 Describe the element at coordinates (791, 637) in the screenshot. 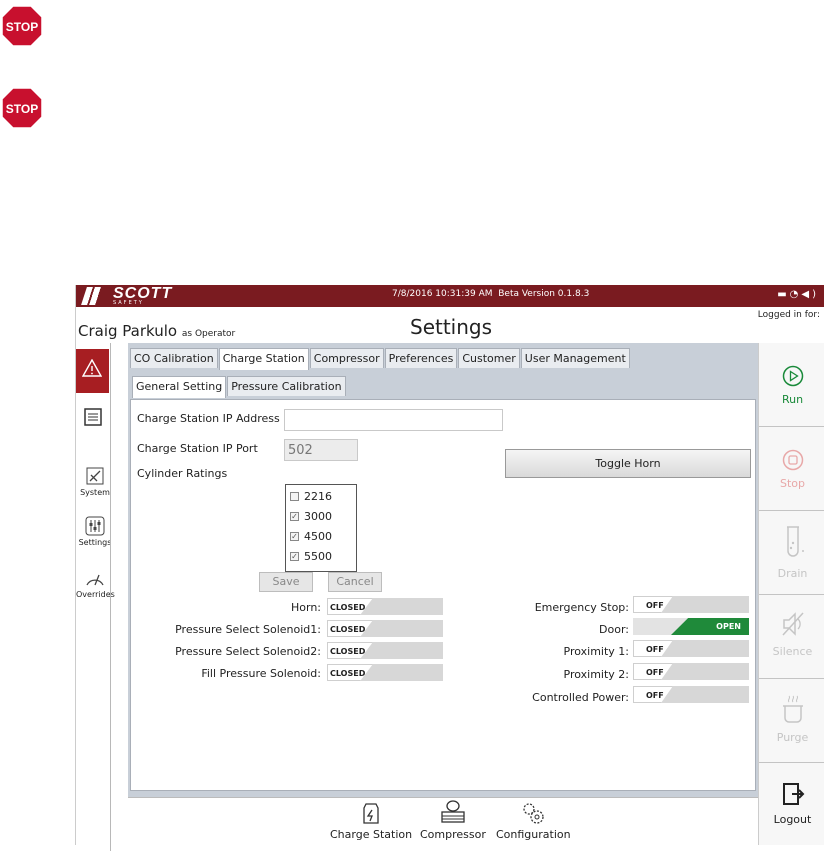

I see `silence-button: Silence` at that location.